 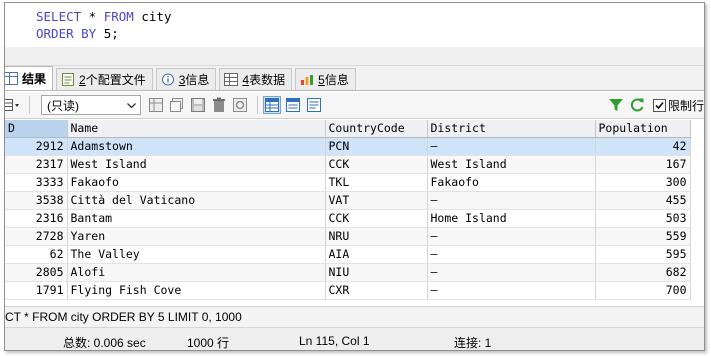 What do you see at coordinates (293, 105) in the screenshot?
I see `form-view-icon` at bounding box center [293, 105].